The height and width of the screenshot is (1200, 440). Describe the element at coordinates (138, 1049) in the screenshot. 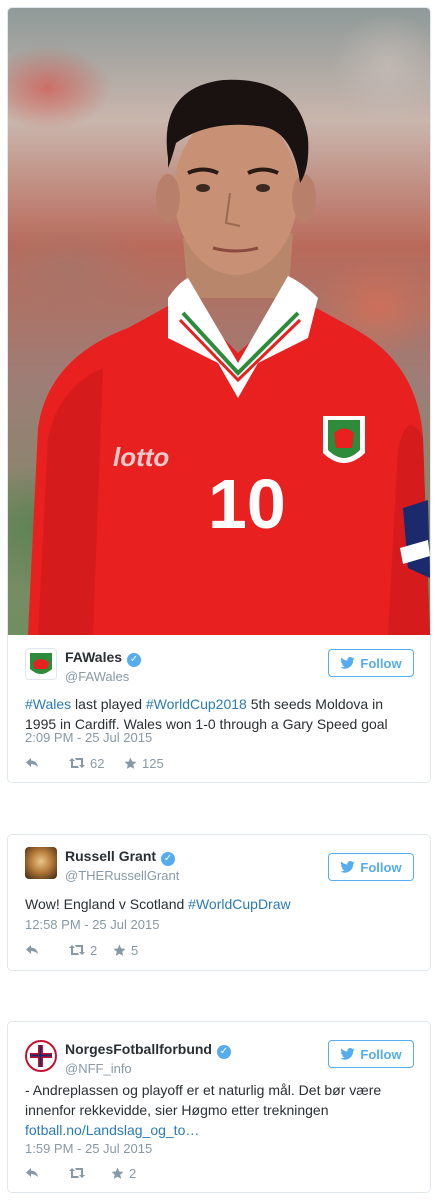

I see `display-name: NorgesFotballforbund` at that location.